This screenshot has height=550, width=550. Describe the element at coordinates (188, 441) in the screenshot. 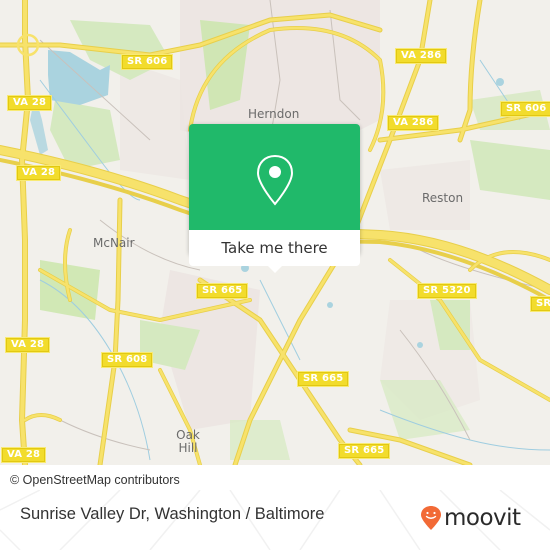

I see `place-label-oak-hill: Oak Hill` at that location.